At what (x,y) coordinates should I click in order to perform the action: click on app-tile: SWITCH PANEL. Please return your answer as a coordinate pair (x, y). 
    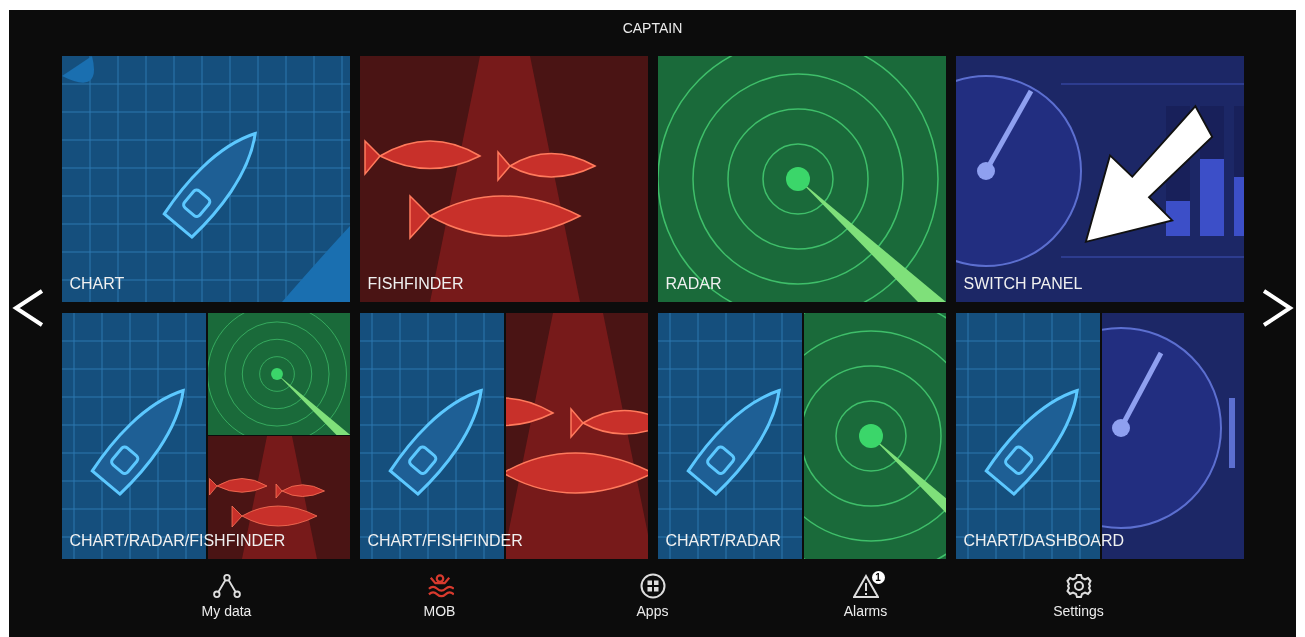
    Looking at the image, I should click on (1099, 179).